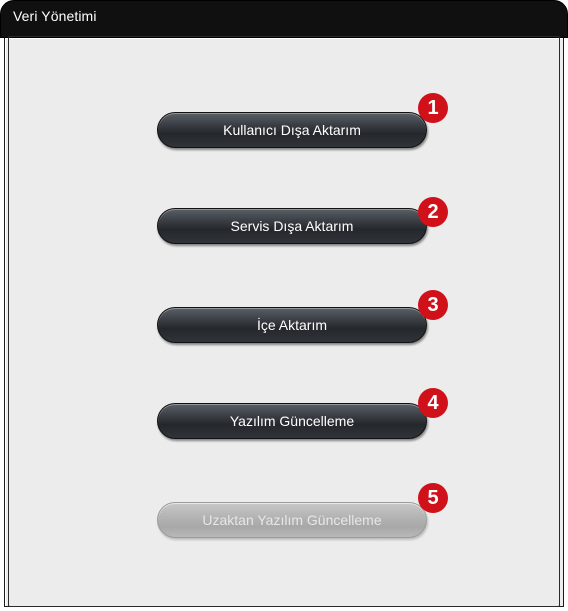 This screenshot has height=611, width=568. Describe the element at coordinates (433, 305) in the screenshot. I see `callout-marker-3: 3` at that location.